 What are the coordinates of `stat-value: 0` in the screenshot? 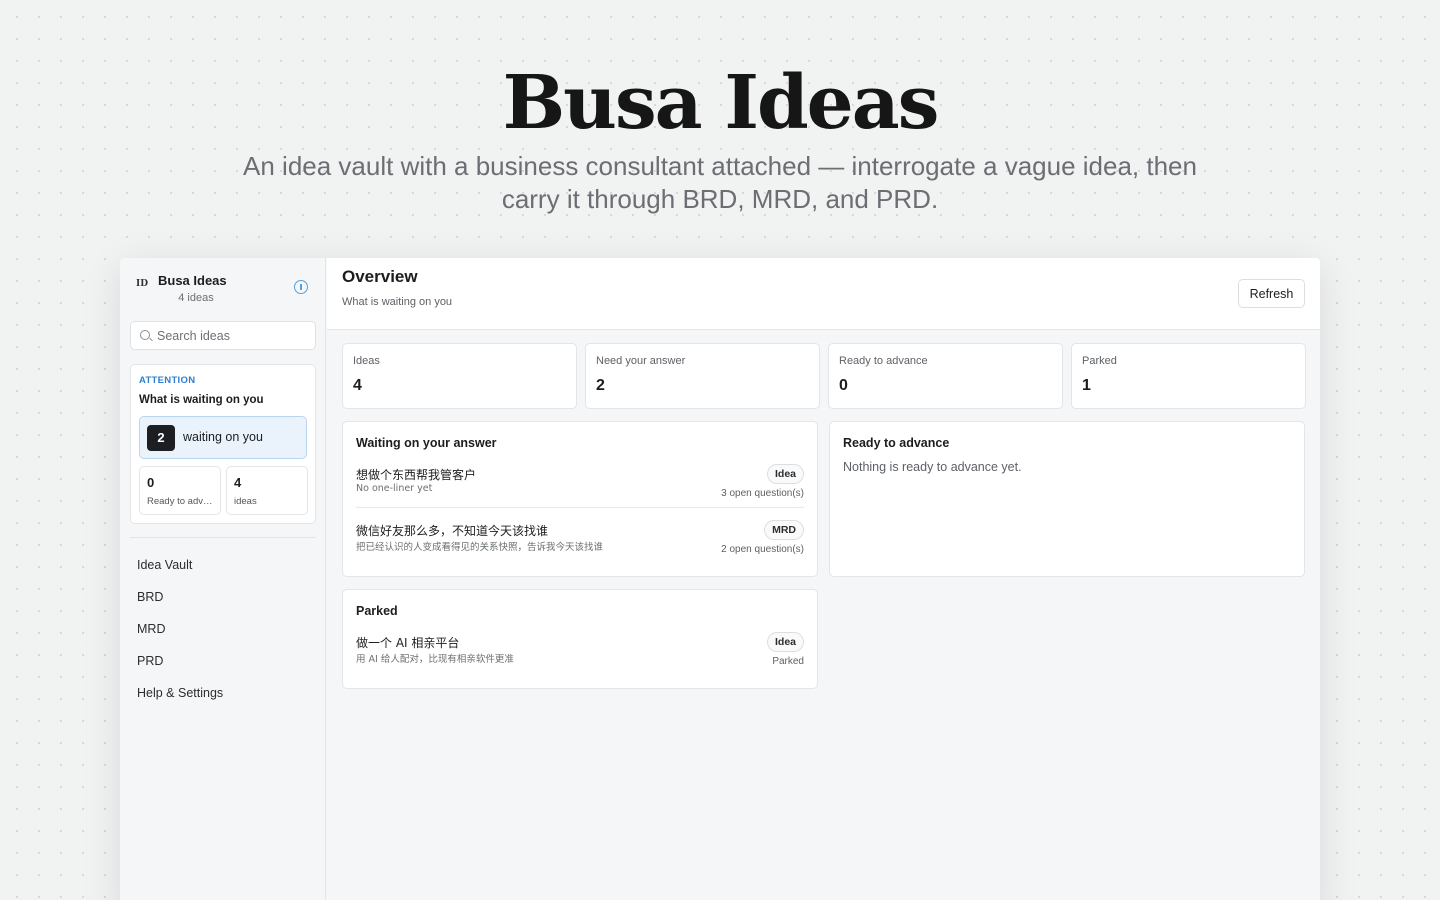 It's located at (843, 385).